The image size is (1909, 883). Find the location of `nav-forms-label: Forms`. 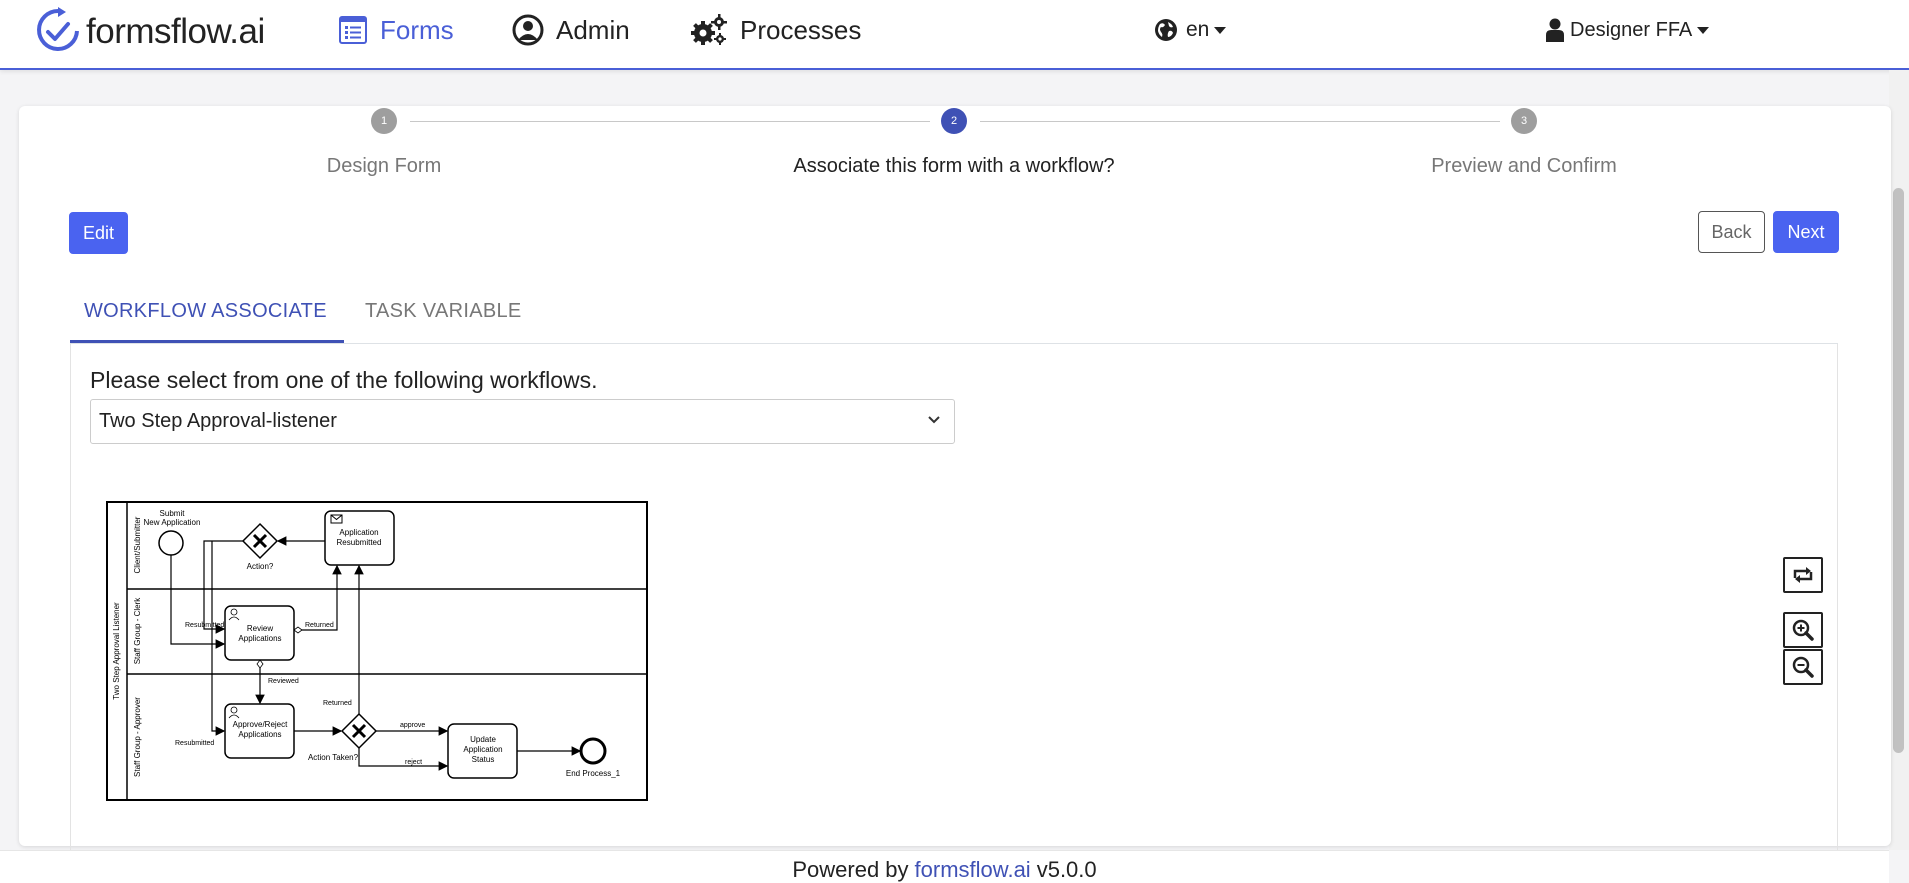

nav-forms-label: Forms is located at coordinates (417, 29).